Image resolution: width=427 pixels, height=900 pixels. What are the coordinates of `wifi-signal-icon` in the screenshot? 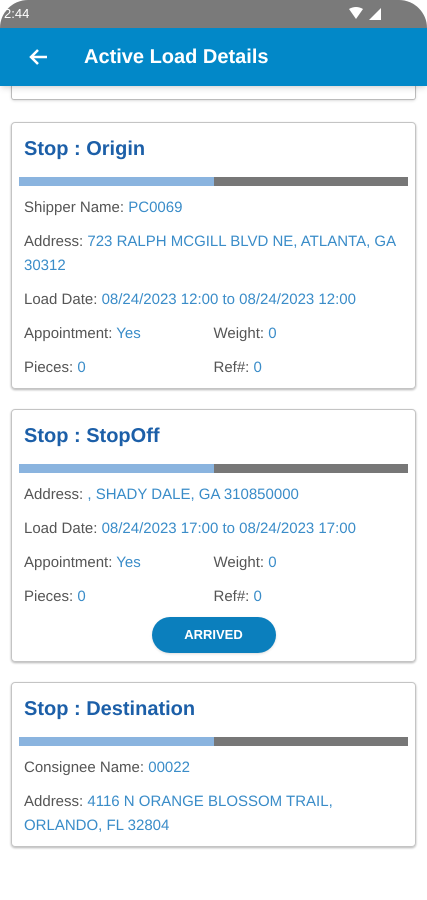 It's located at (366, 14).